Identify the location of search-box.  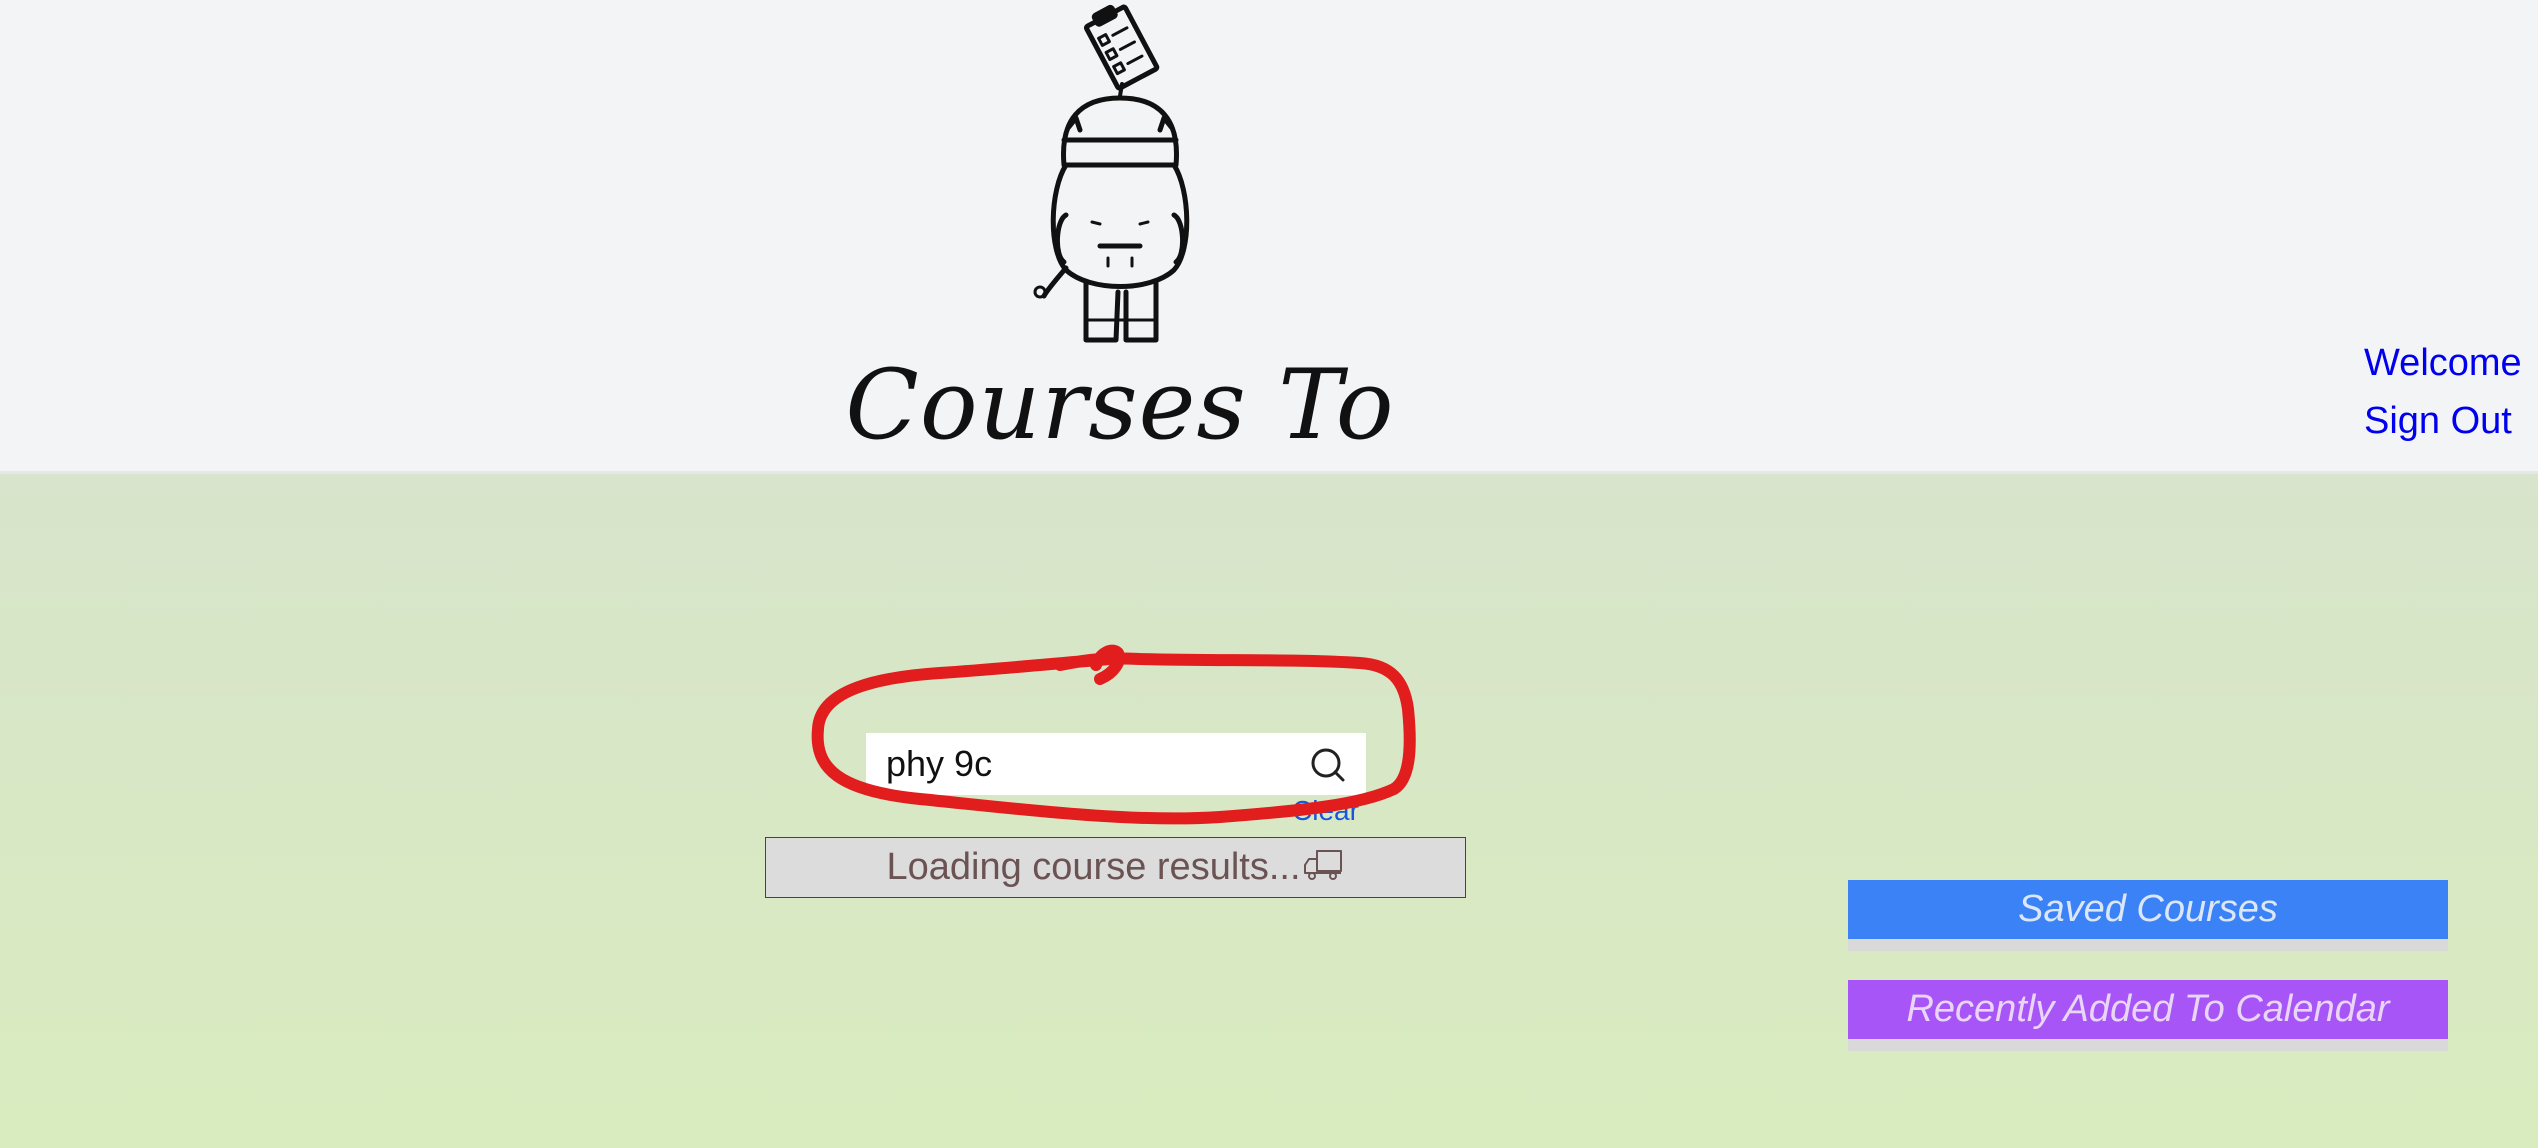
(1116, 764).